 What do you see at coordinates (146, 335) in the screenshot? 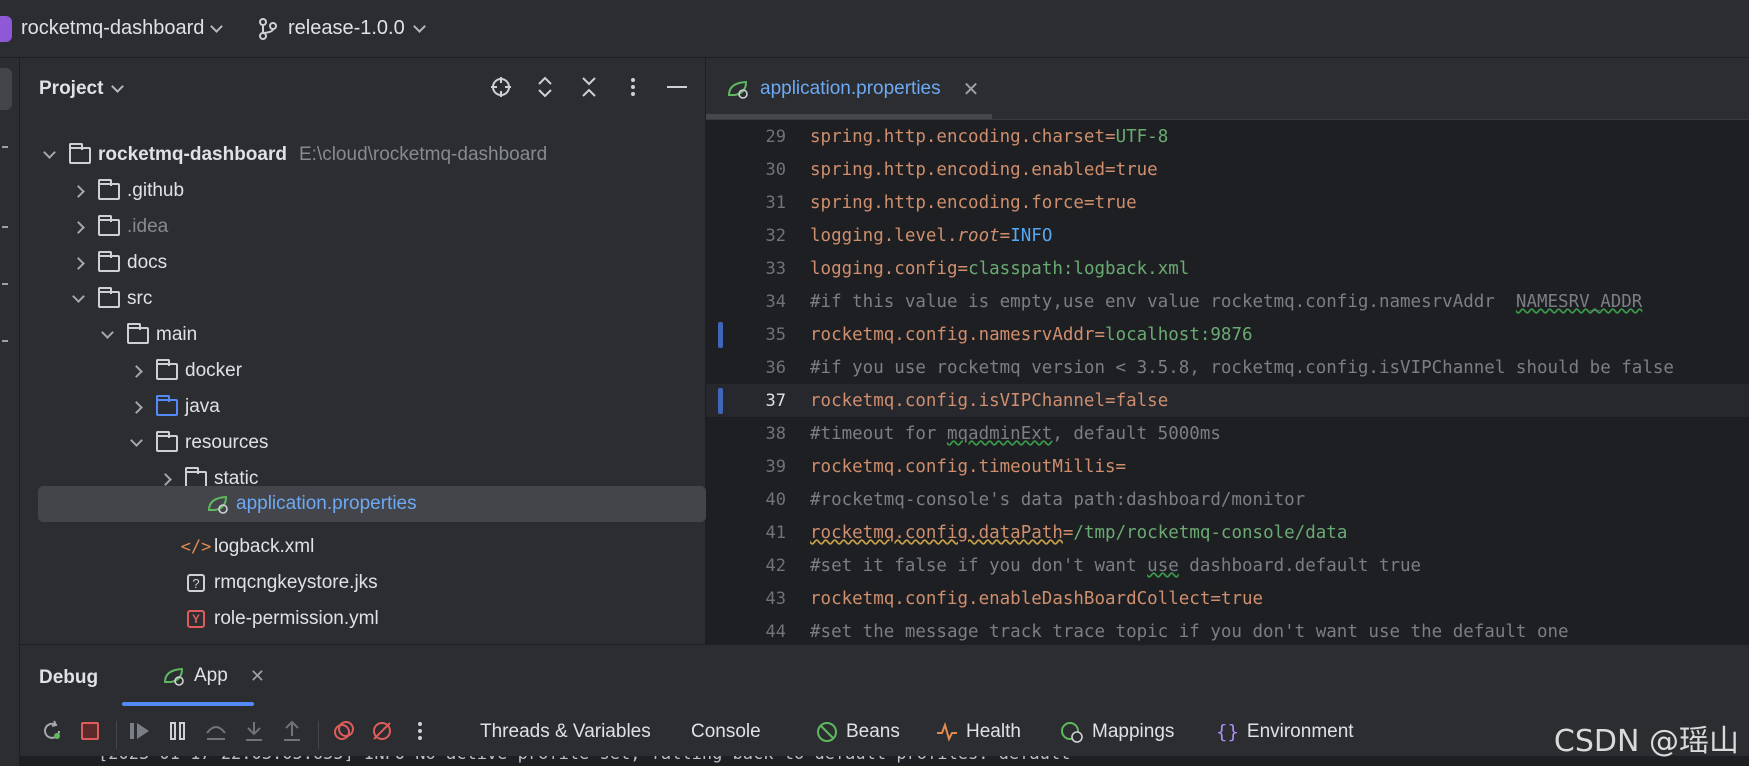
I see `tree-item-main: main` at bounding box center [146, 335].